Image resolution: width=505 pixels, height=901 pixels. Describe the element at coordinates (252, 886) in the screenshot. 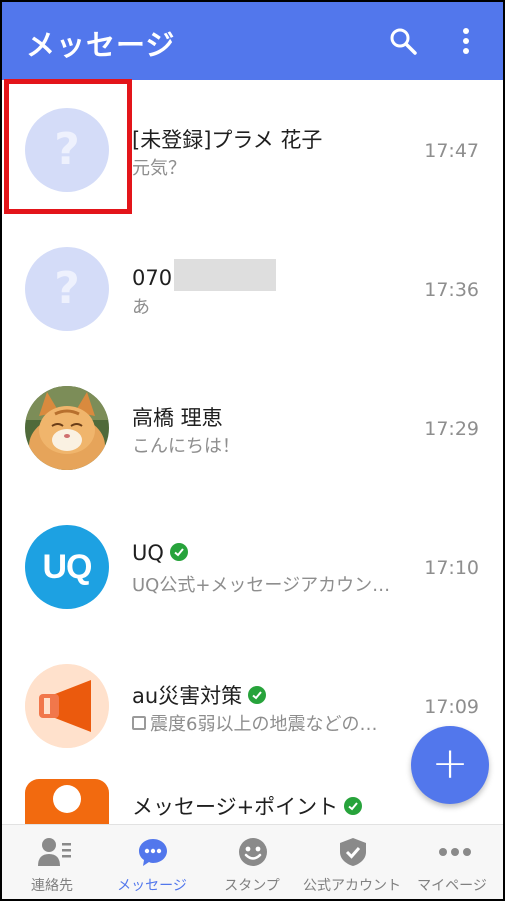

I see `nav-label: スタンプ` at that location.